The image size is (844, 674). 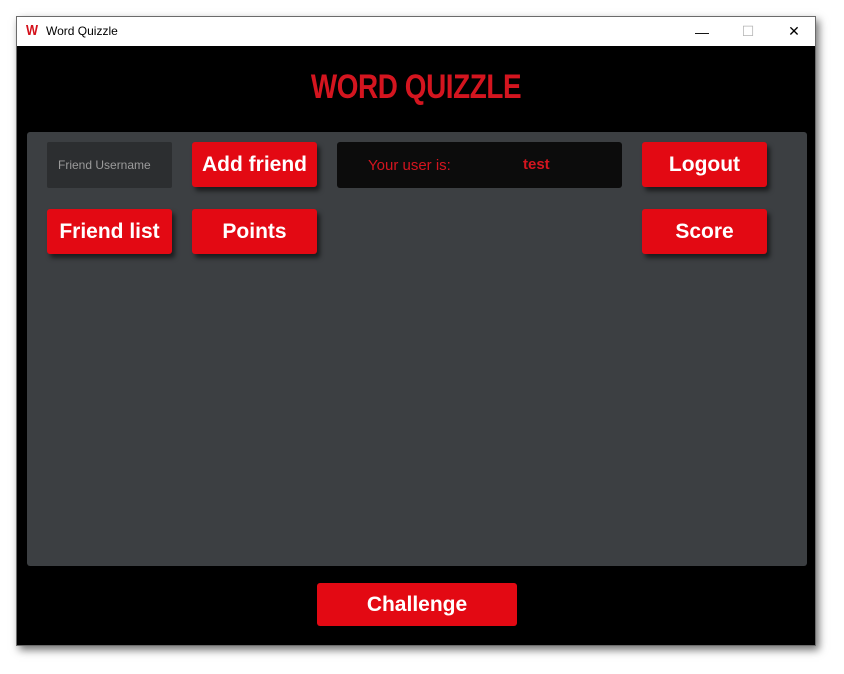 What do you see at coordinates (32, 30) in the screenshot?
I see `app-logo-icon: W` at bounding box center [32, 30].